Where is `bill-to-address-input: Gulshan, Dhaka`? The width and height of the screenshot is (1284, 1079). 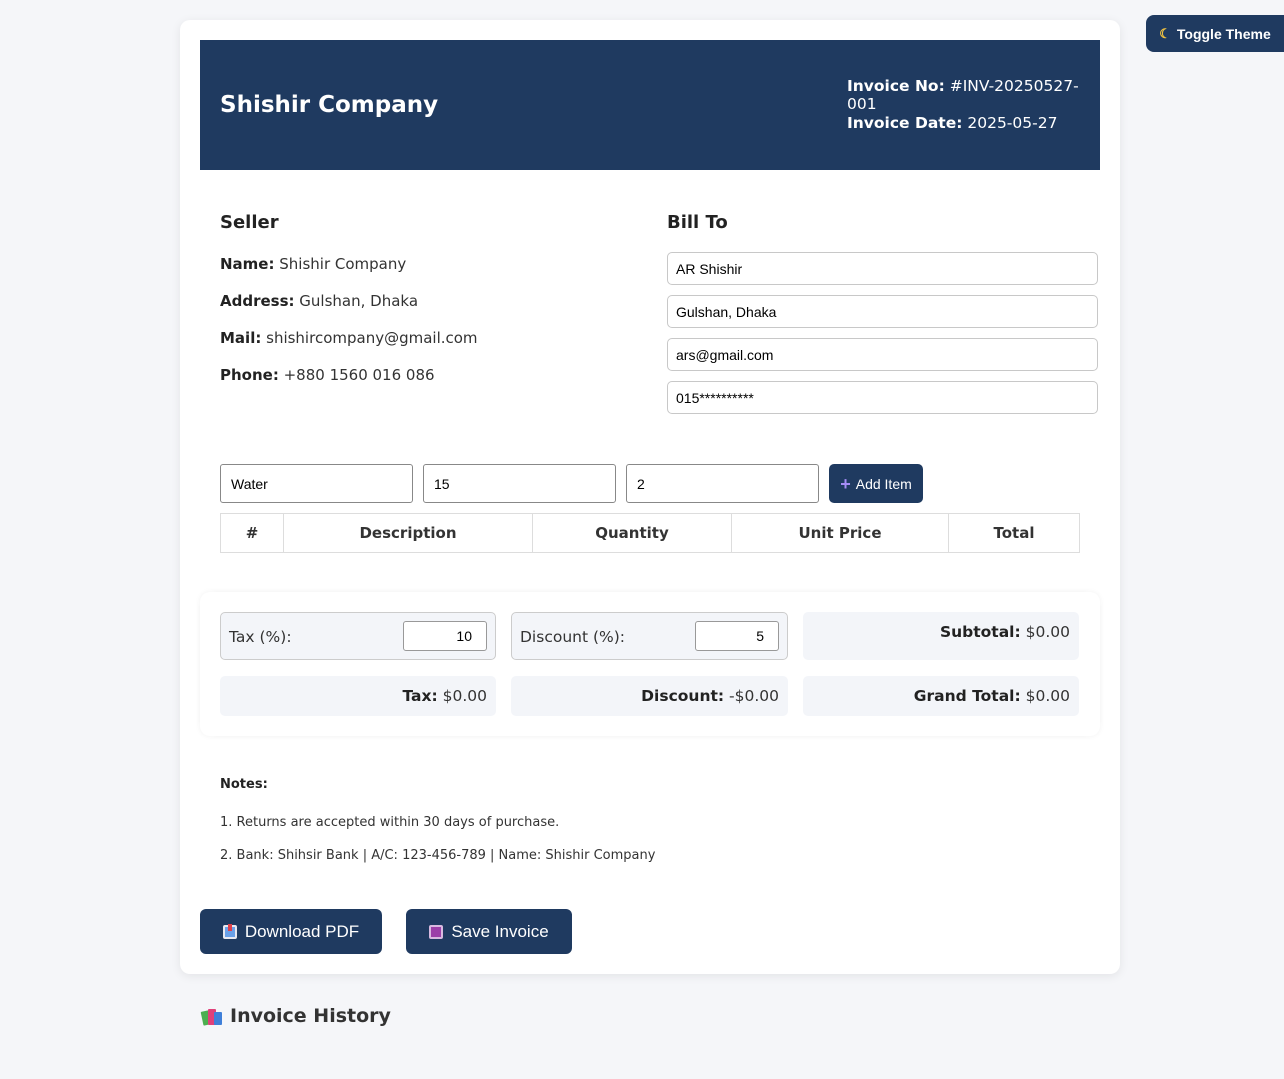 bill-to-address-input: Gulshan, Dhaka is located at coordinates (882, 311).